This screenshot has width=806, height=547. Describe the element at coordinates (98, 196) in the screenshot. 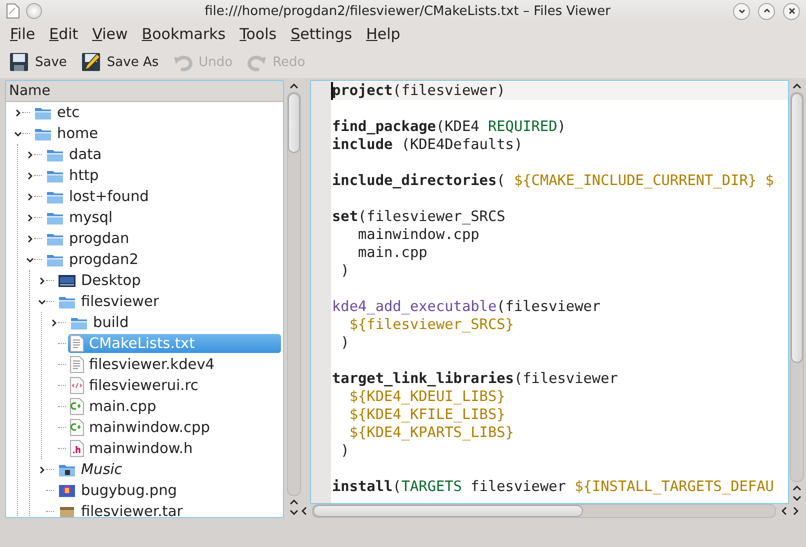

I see `tree-item: lost+found` at that location.